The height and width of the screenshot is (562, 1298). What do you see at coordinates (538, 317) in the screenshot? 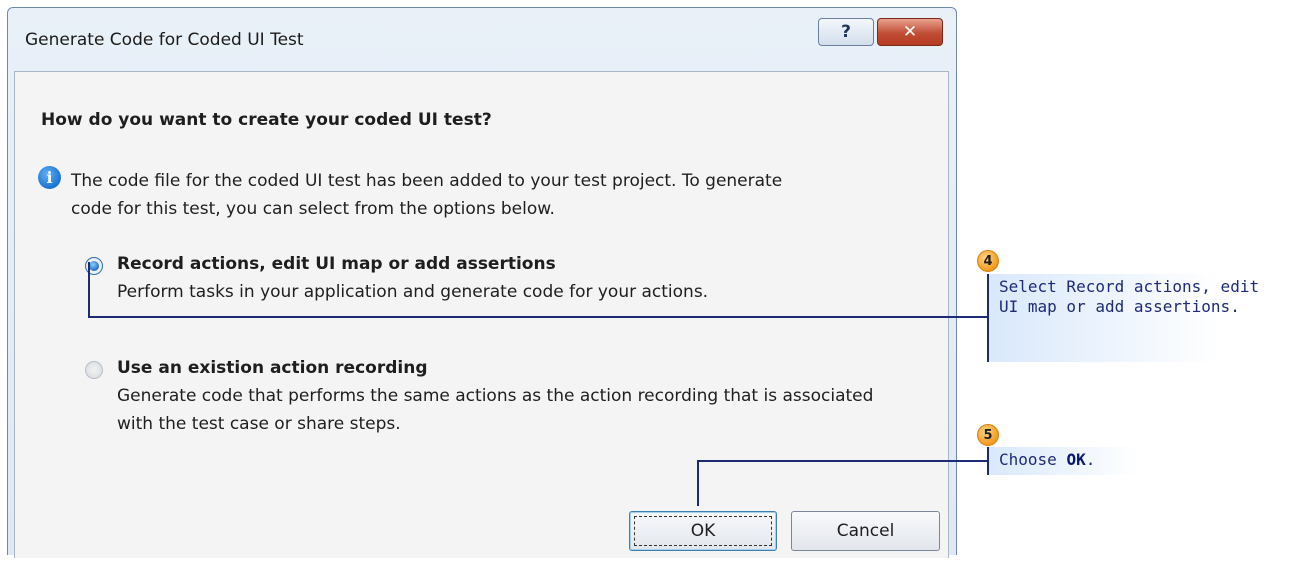
I see `callout-4-connector-horizontal` at bounding box center [538, 317].